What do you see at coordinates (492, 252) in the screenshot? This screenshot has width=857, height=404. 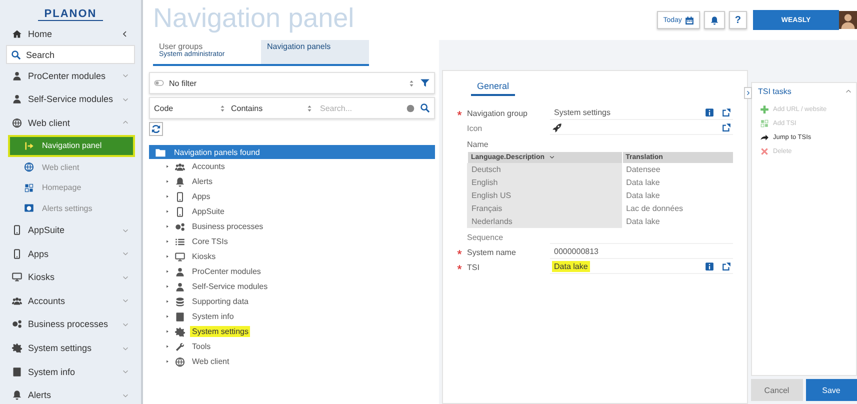 I see `field-label: System name` at bounding box center [492, 252].